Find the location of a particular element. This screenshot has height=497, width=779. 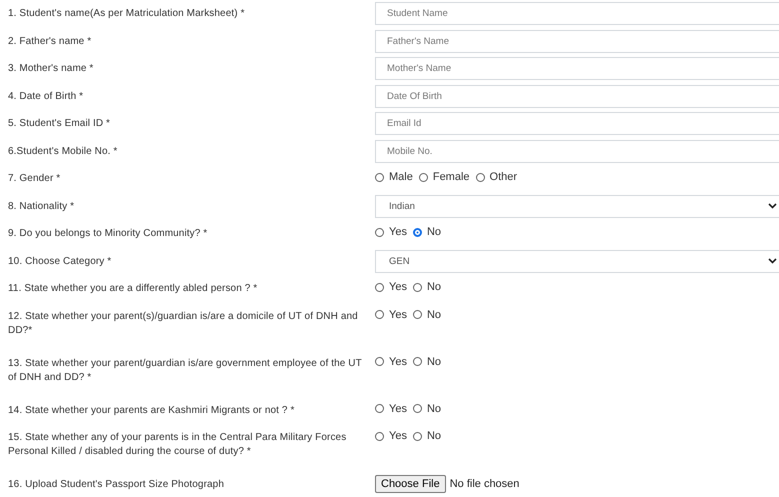

text-field: Father's Name is located at coordinates (577, 41).